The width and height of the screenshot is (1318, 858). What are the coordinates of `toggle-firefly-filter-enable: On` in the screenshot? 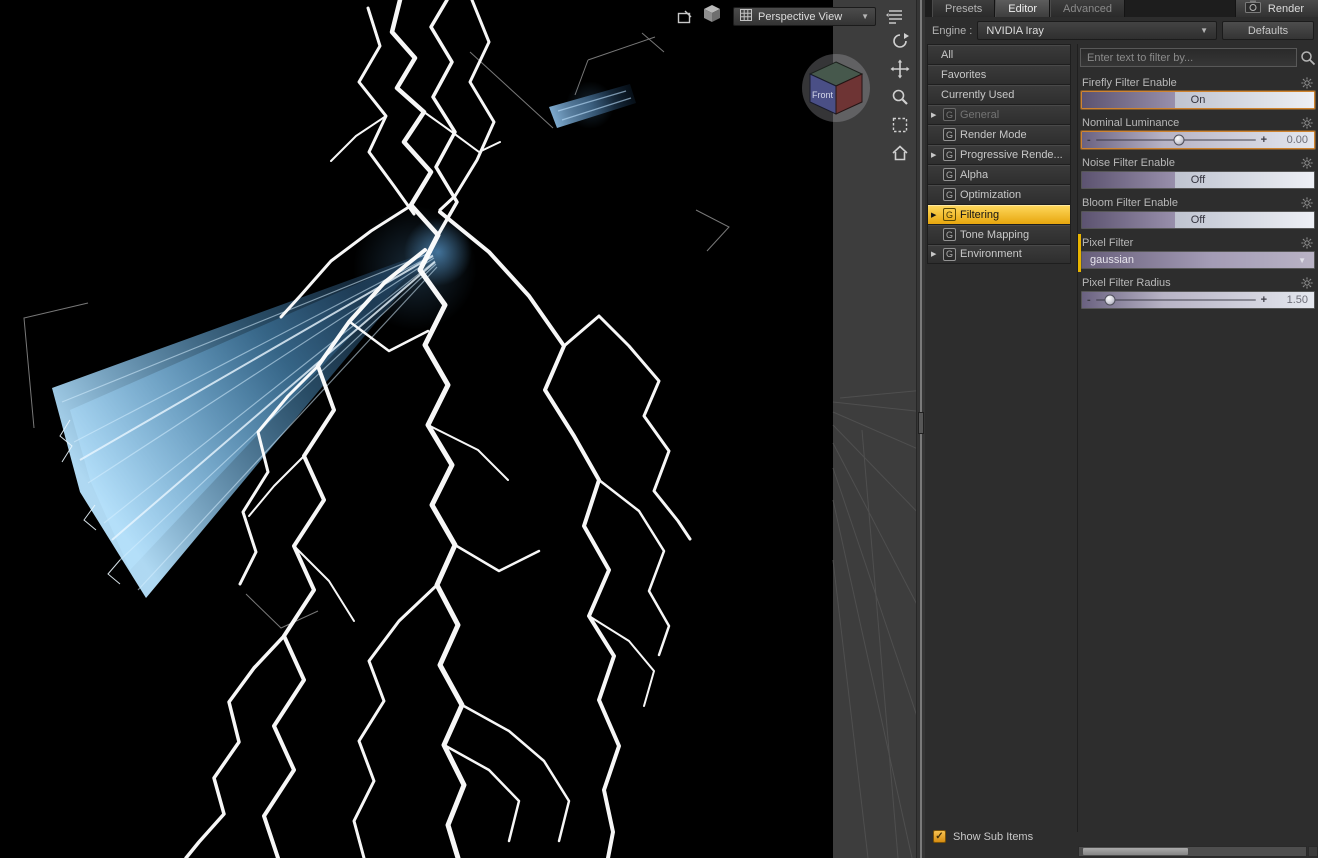 It's located at (1198, 100).